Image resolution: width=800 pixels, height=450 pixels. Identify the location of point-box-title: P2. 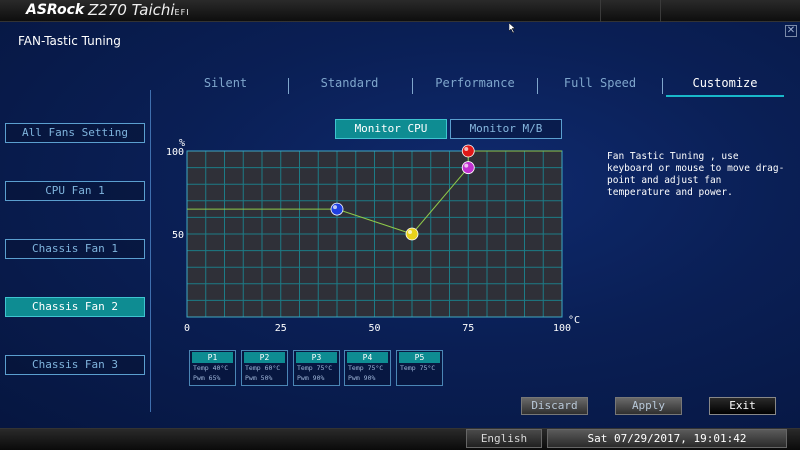
(264, 357).